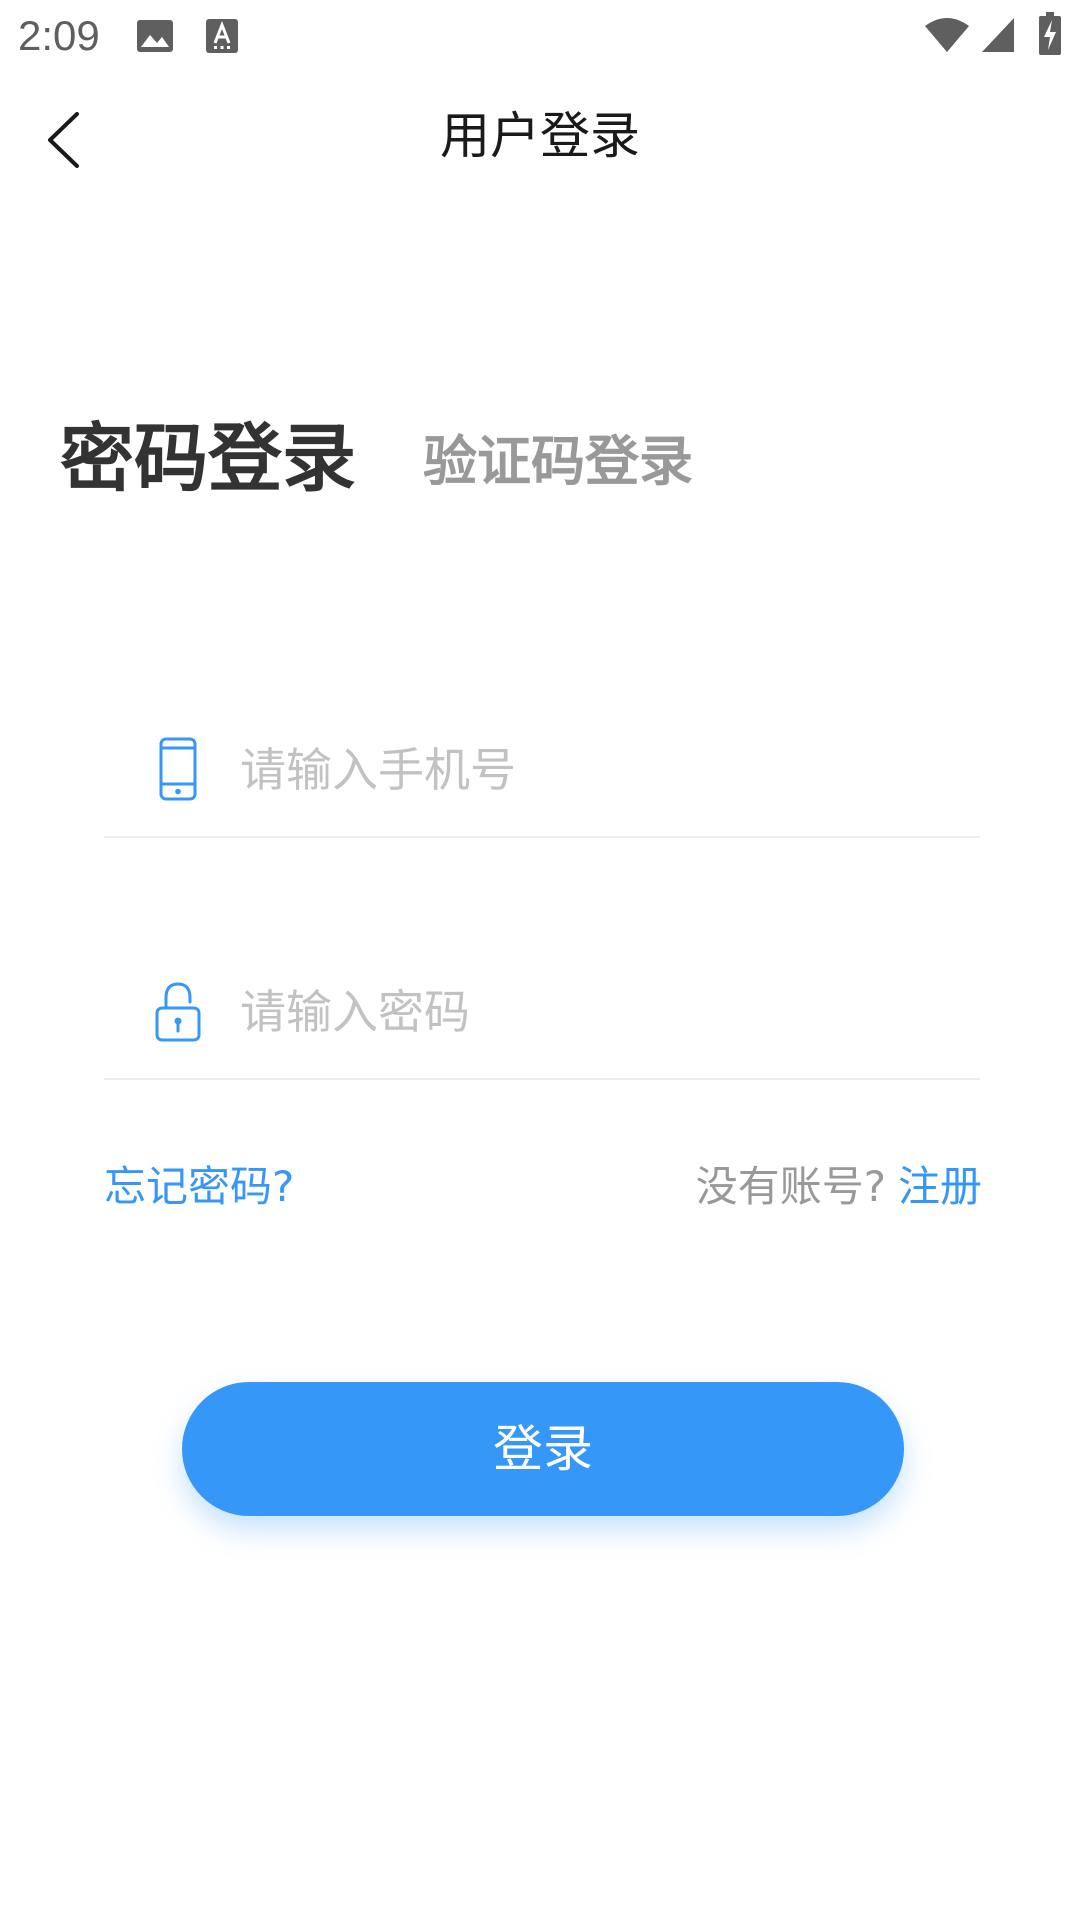 The width and height of the screenshot is (1080, 1920). I want to click on status-time: 2:09, so click(59, 35).